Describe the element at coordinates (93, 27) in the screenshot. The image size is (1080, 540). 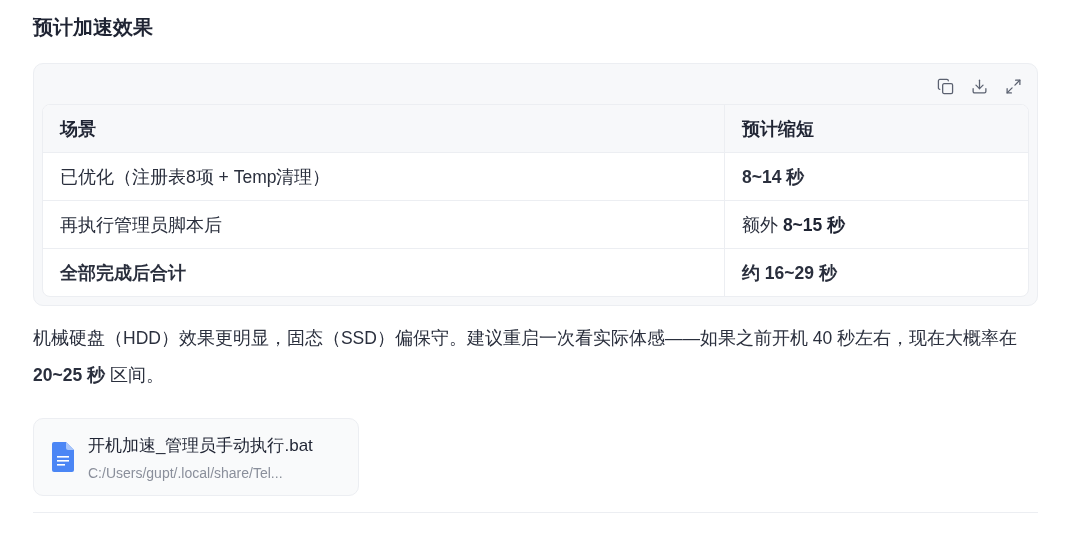
I see `section-heading: 预计加速效果` at that location.